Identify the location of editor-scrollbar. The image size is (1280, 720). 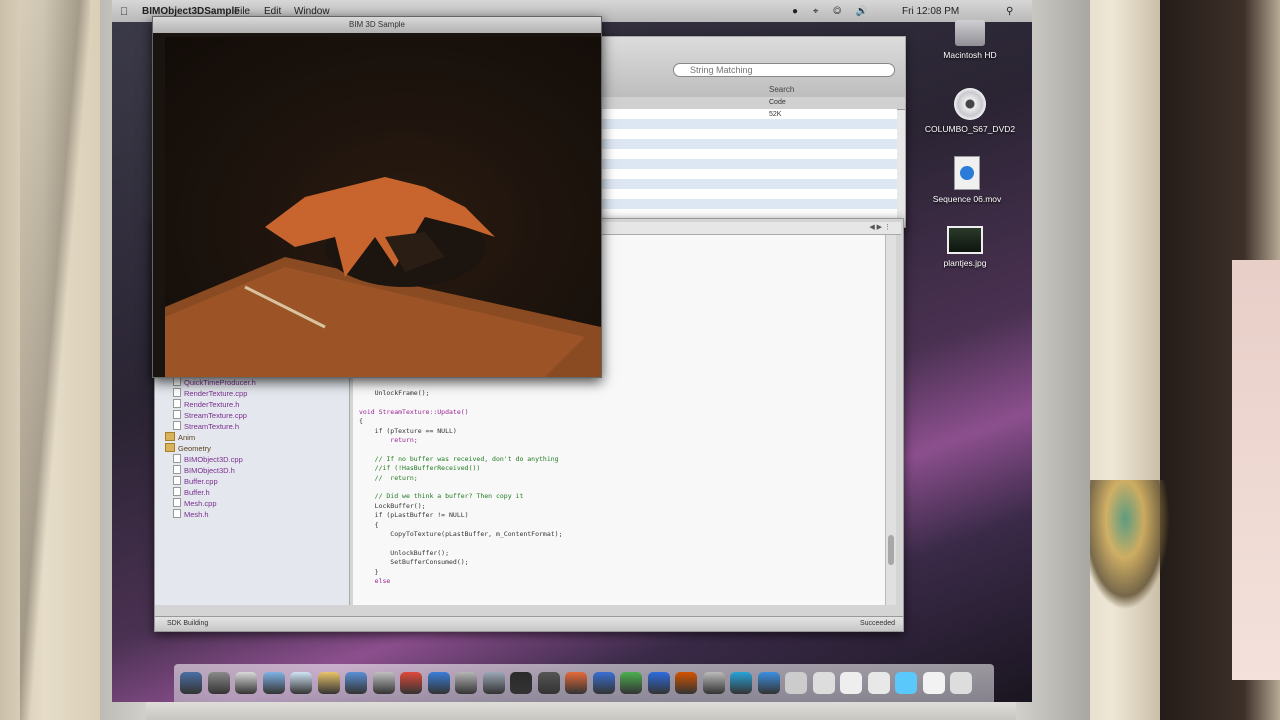
(890, 420).